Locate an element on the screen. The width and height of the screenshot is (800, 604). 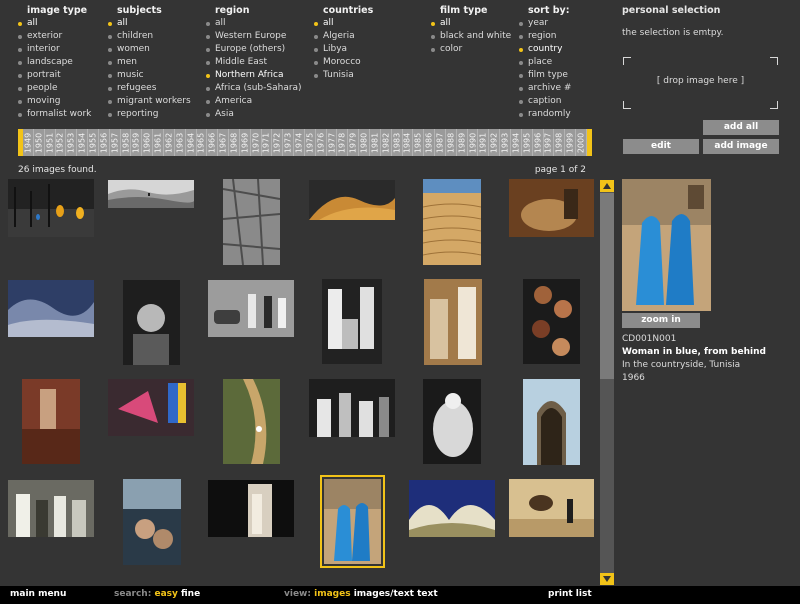
drop-zone: [ drop image here ] is located at coordinates (700, 83).